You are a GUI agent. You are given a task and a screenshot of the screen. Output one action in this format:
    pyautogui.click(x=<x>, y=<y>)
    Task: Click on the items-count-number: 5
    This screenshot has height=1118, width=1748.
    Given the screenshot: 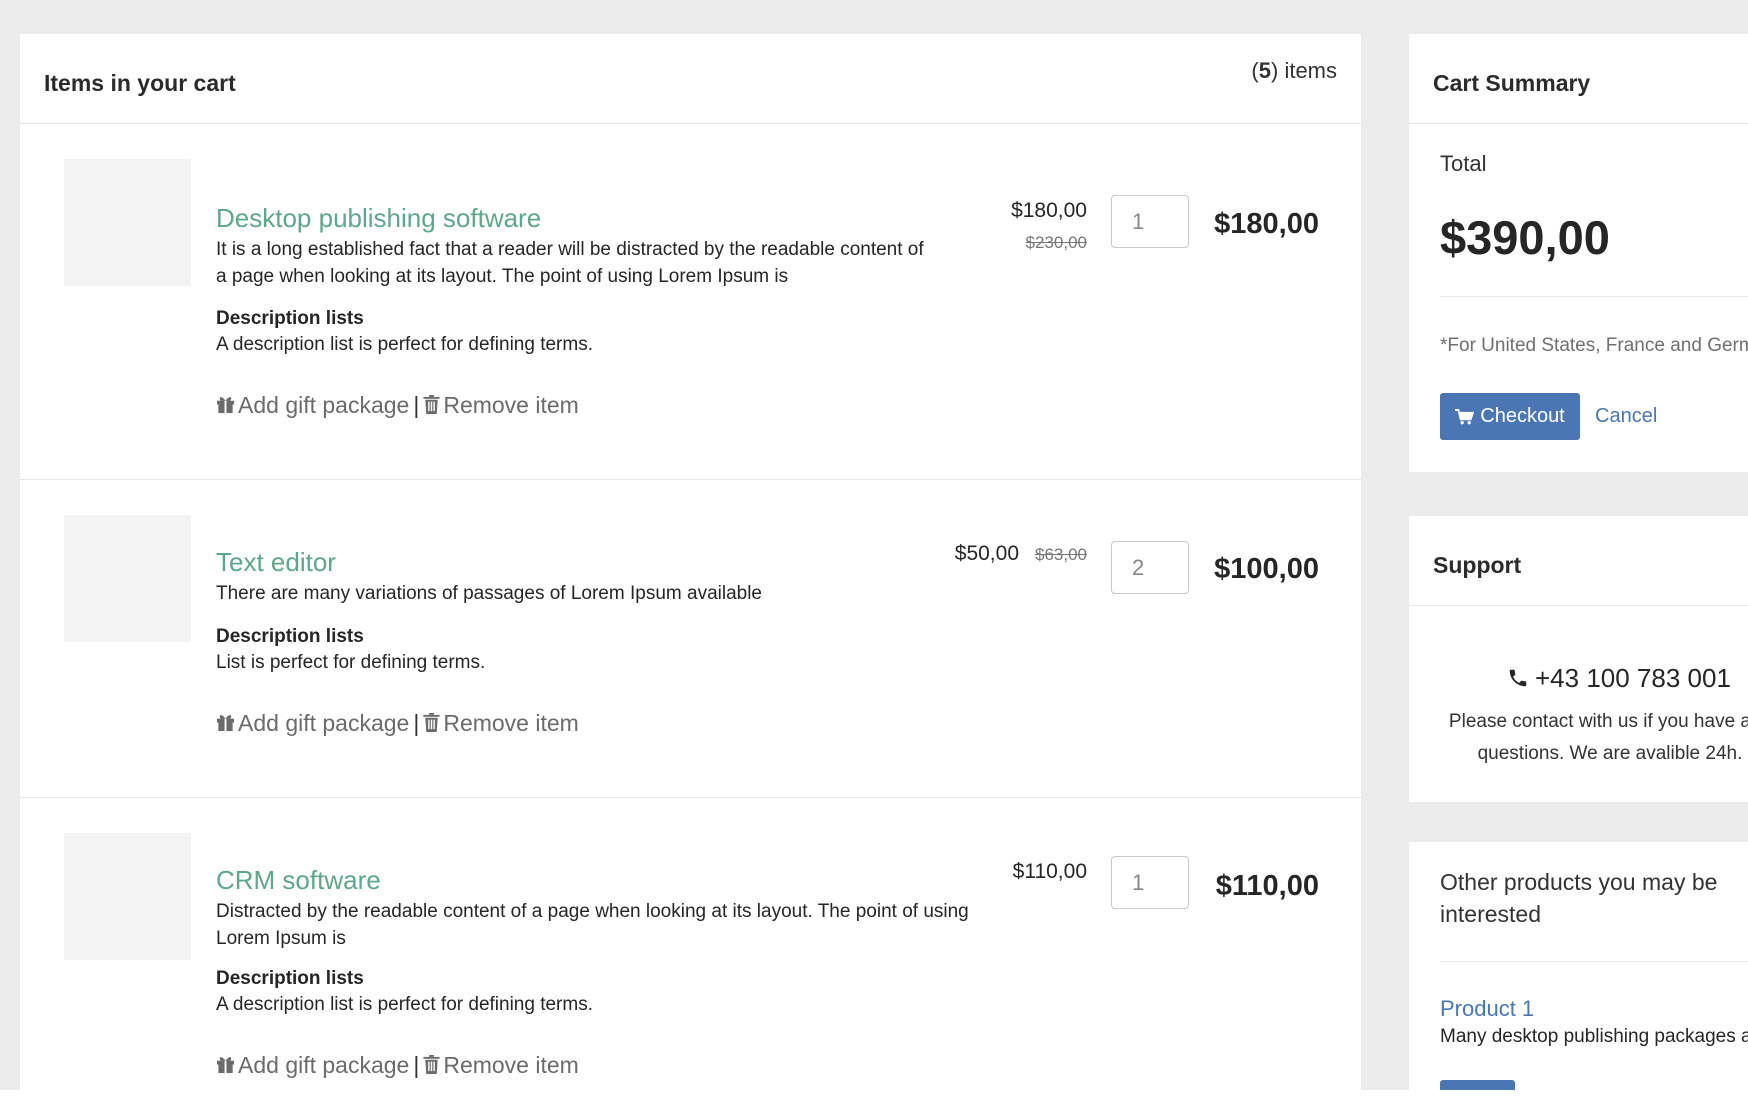 What is the action you would take?
    pyautogui.click(x=1264, y=70)
    